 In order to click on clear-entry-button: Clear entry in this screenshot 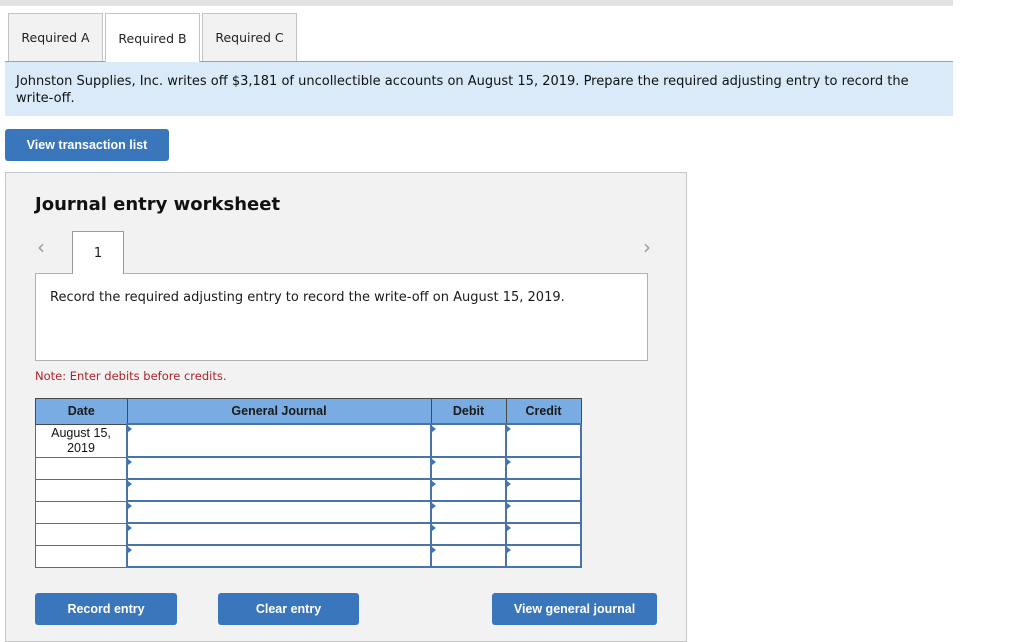, I will do `click(288, 609)`.